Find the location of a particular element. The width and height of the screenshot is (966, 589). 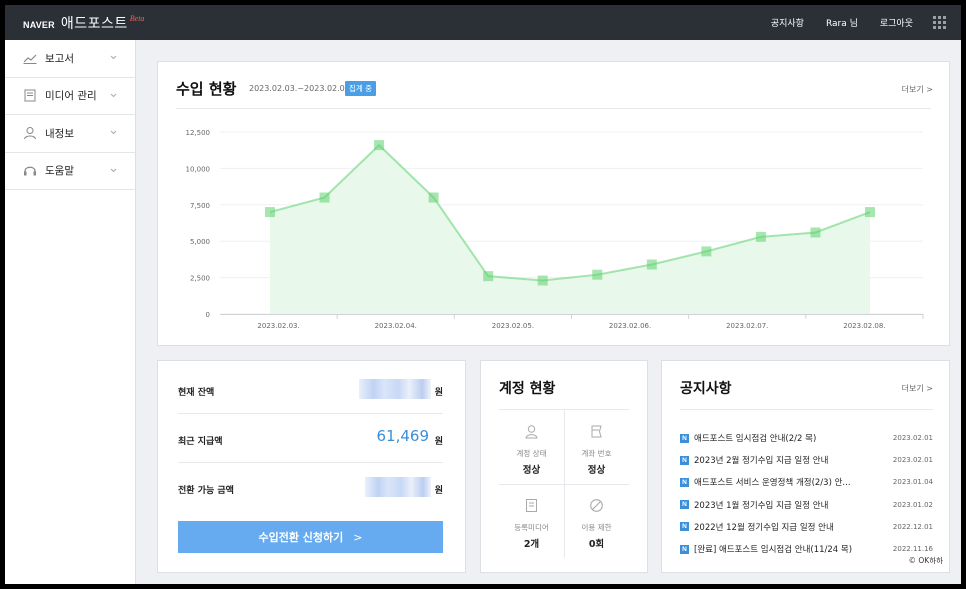

top-bar: NAVER 애드포스트 Beta 공지사항 Rara 님 로그아웃 is located at coordinates (483, 22).